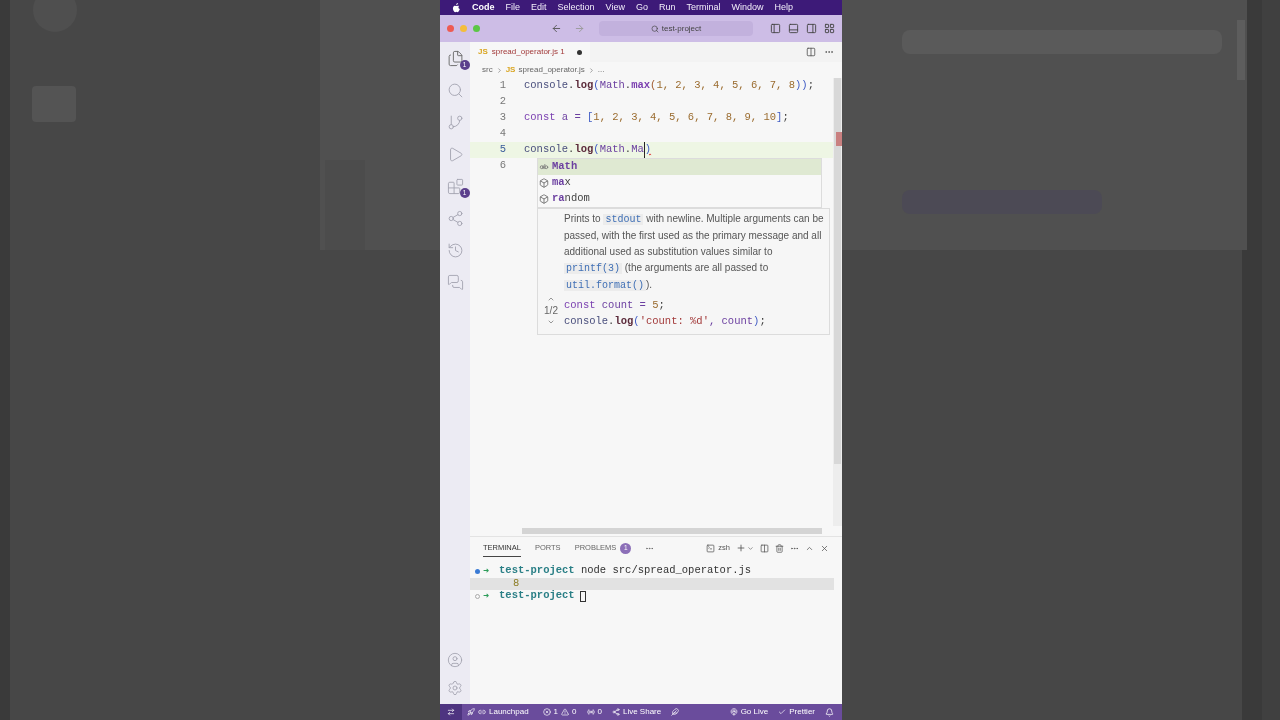 This screenshot has height=720, width=1280. I want to click on menu-item: View, so click(615, 7).